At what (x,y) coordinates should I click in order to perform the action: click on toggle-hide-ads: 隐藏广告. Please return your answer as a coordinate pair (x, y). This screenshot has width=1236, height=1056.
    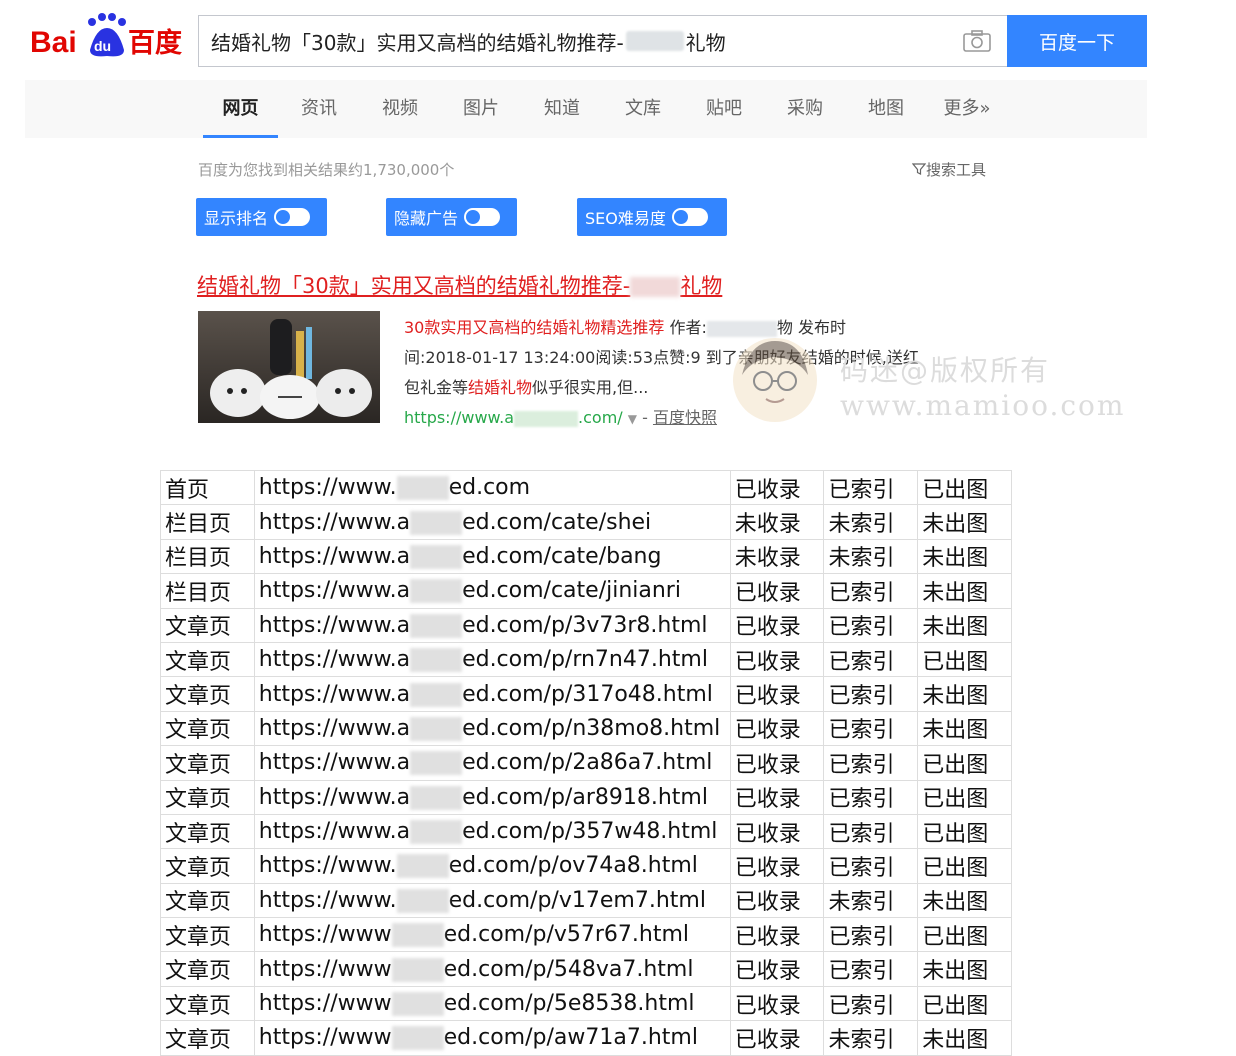
    Looking at the image, I should click on (451, 217).